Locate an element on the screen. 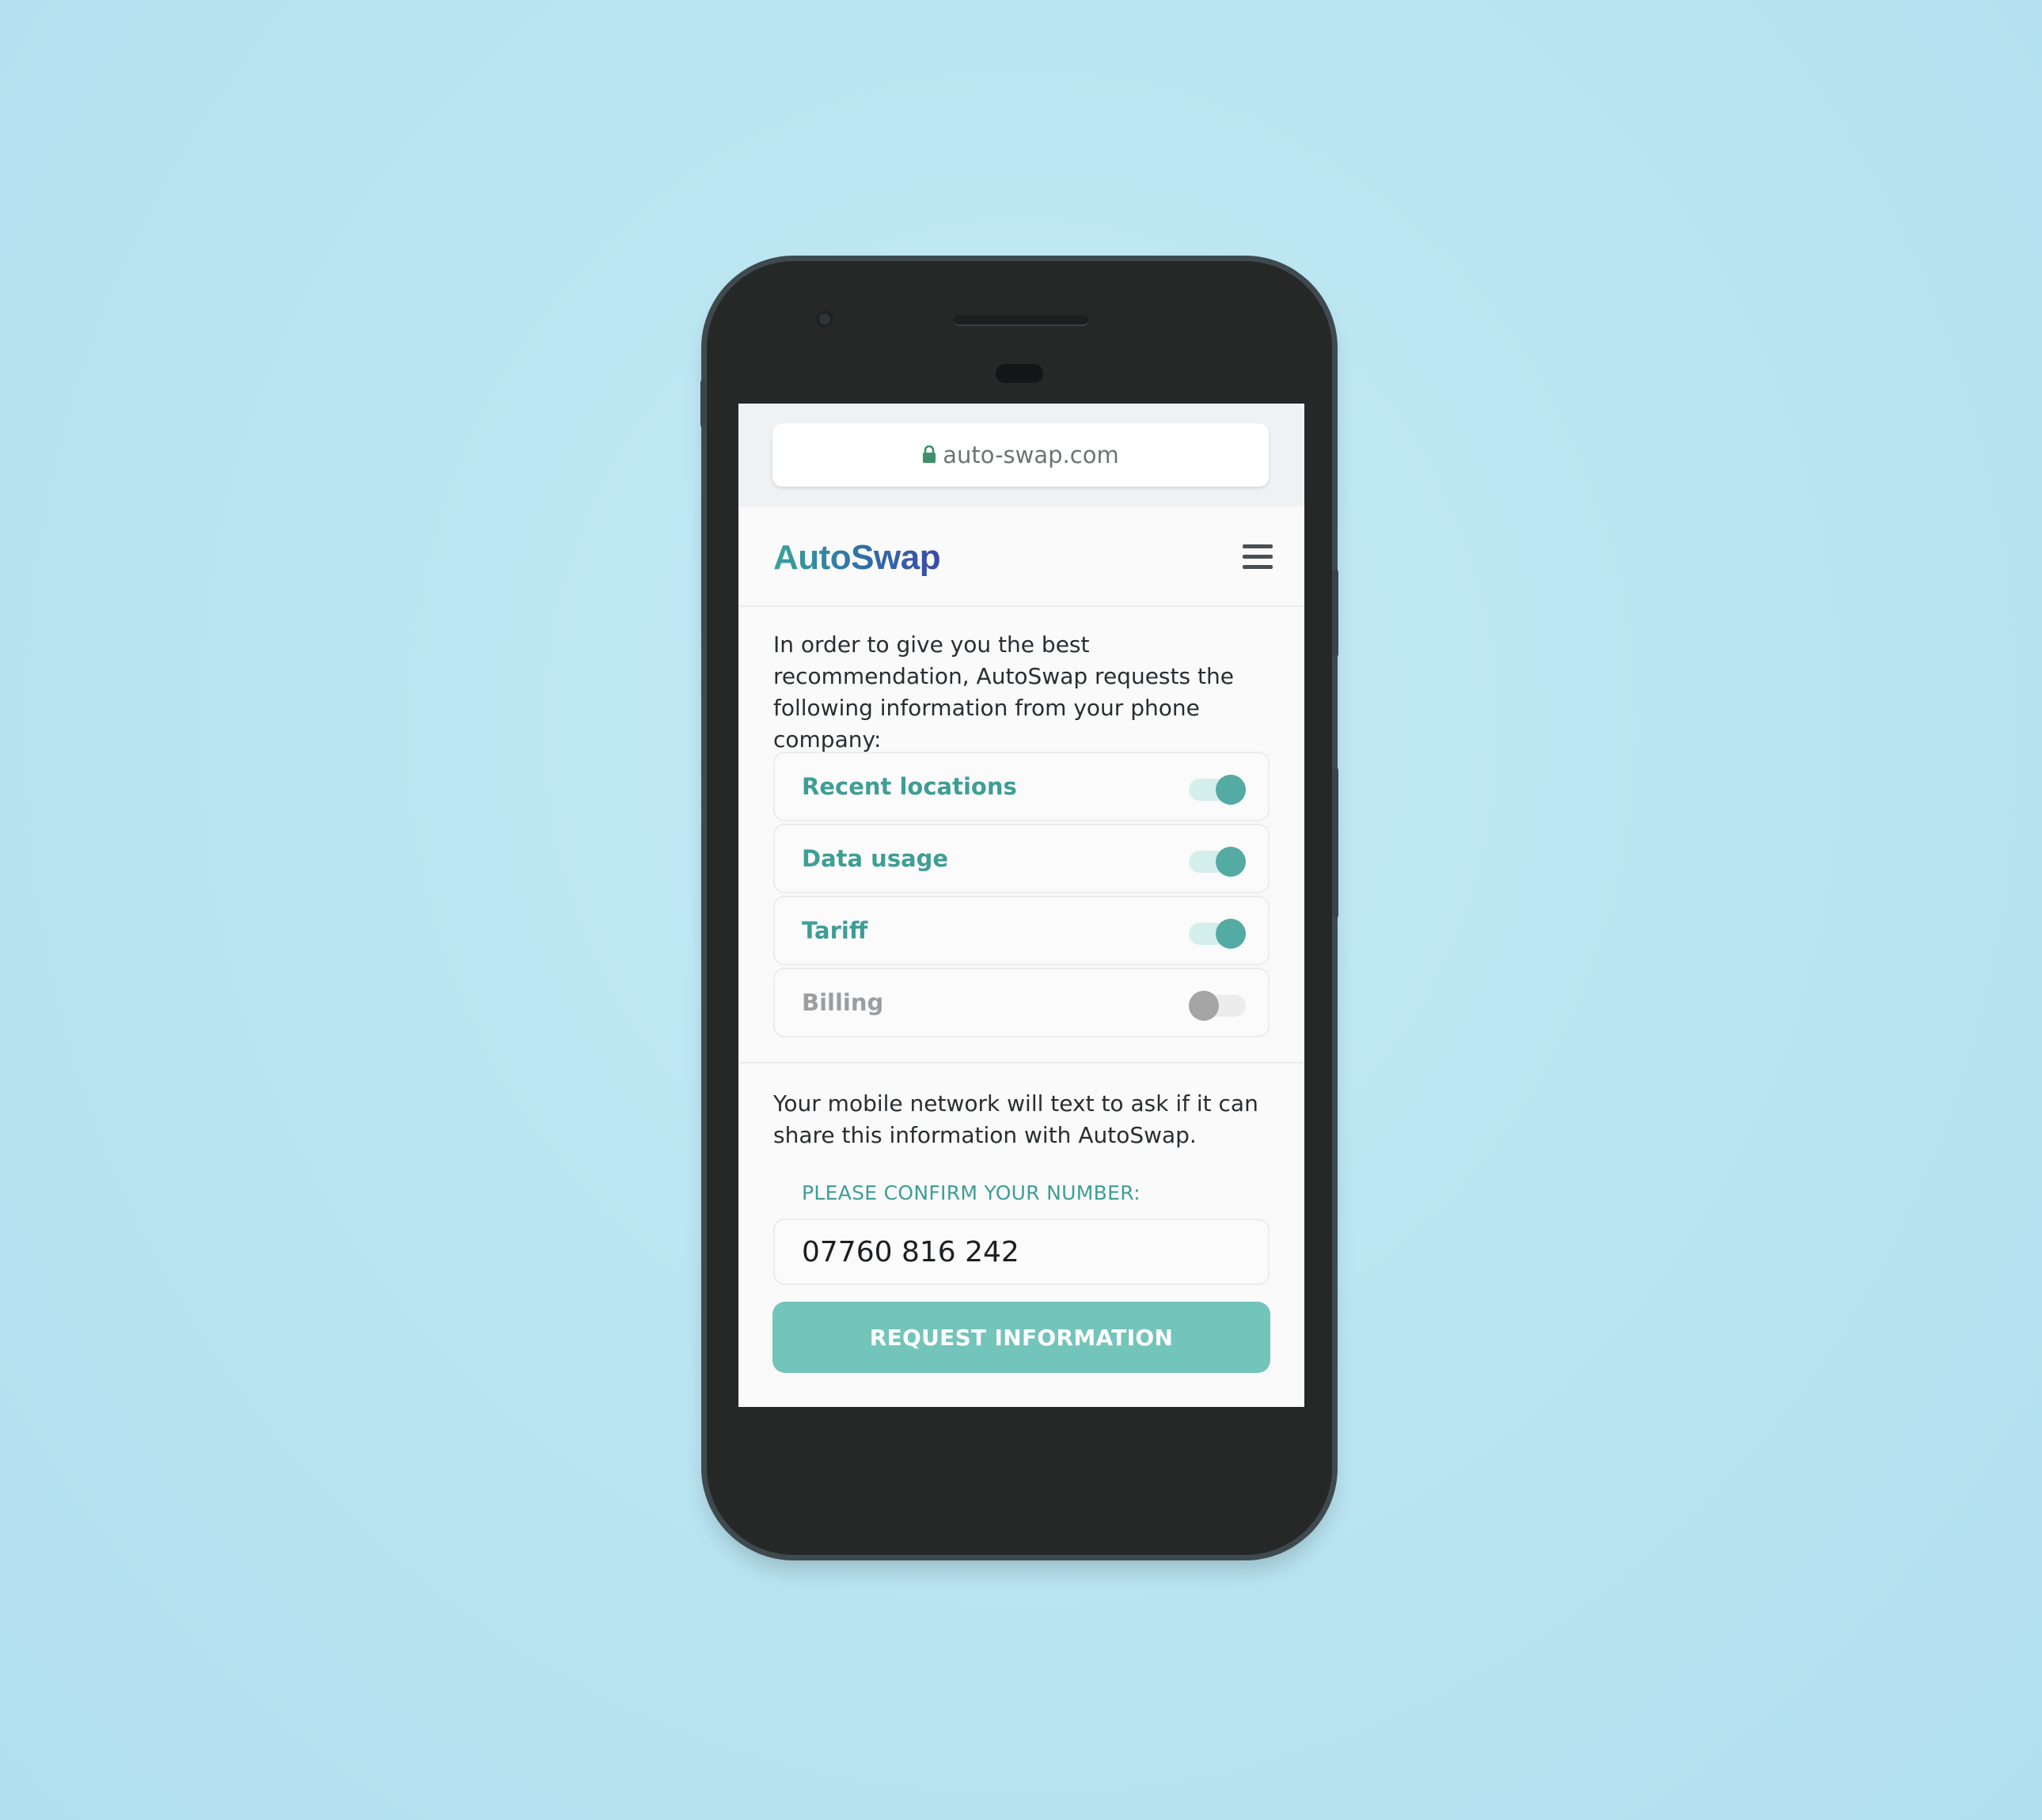  browser-chrome: auto-swap.com is located at coordinates (1021, 455).